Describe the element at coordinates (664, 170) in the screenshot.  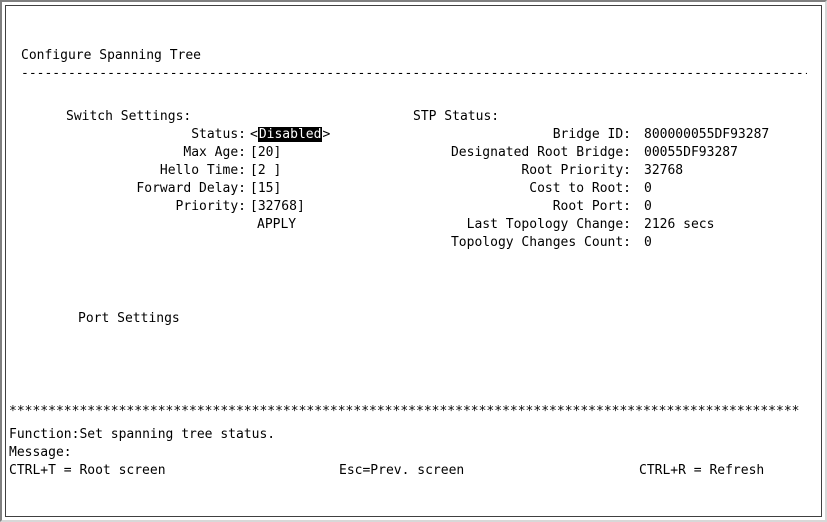
I see `root-priority-value: 32768` at that location.